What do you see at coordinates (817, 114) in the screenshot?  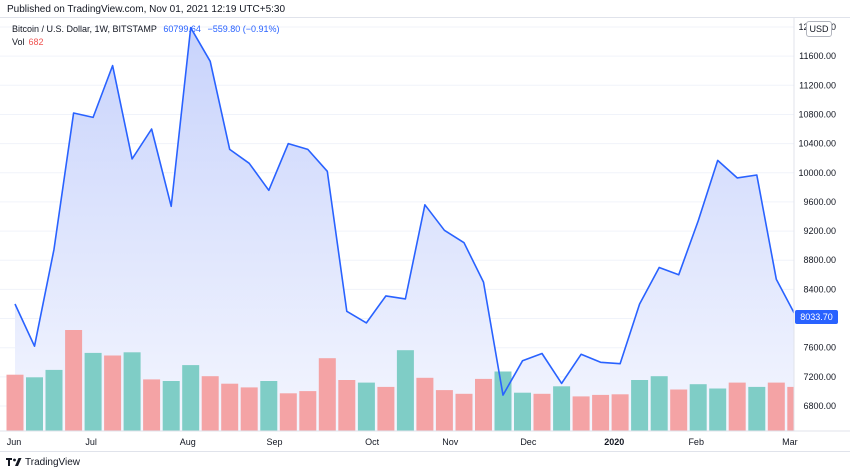 I see `y-tick-label: 10800.00` at bounding box center [817, 114].